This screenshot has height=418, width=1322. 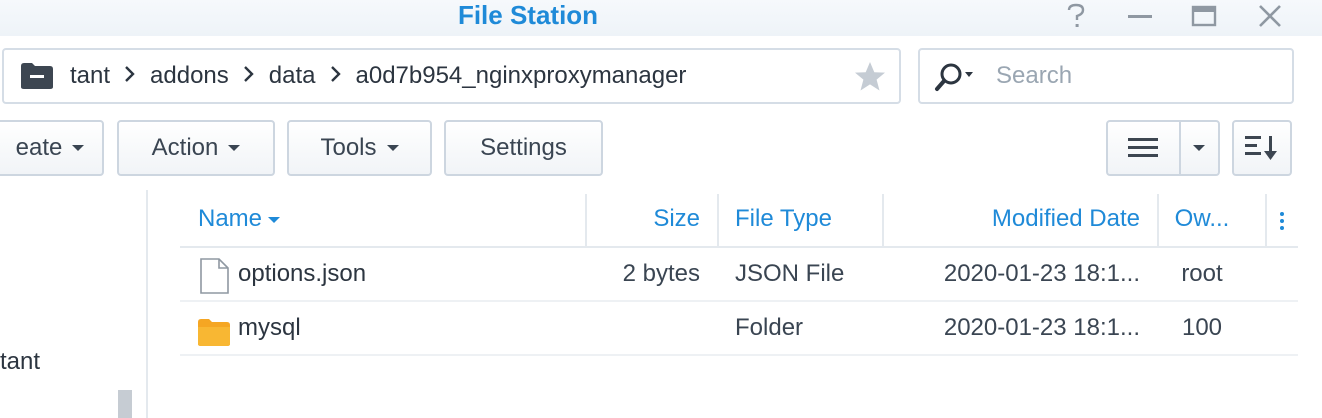 What do you see at coordinates (1270, 16) in the screenshot?
I see `close-icon` at bounding box center [1270, 16].